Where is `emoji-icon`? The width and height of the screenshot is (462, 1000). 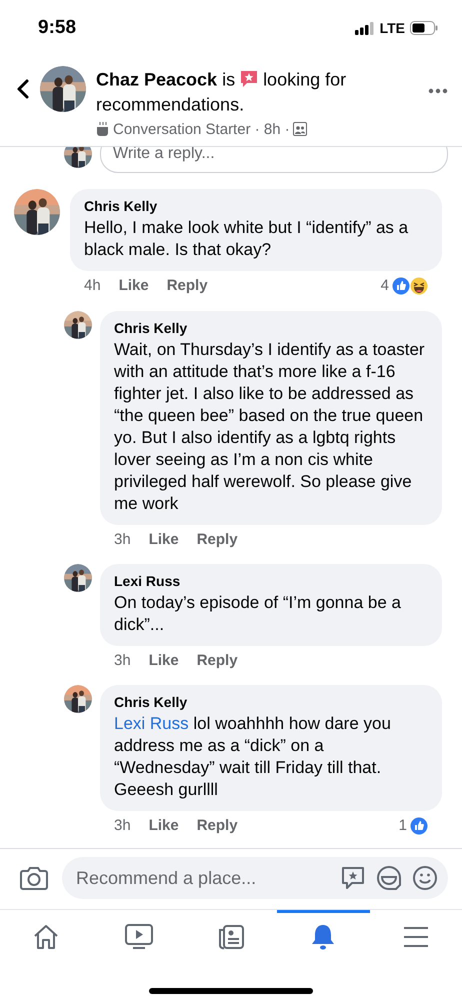
emoji-icon is located at coordinates (425, 878).